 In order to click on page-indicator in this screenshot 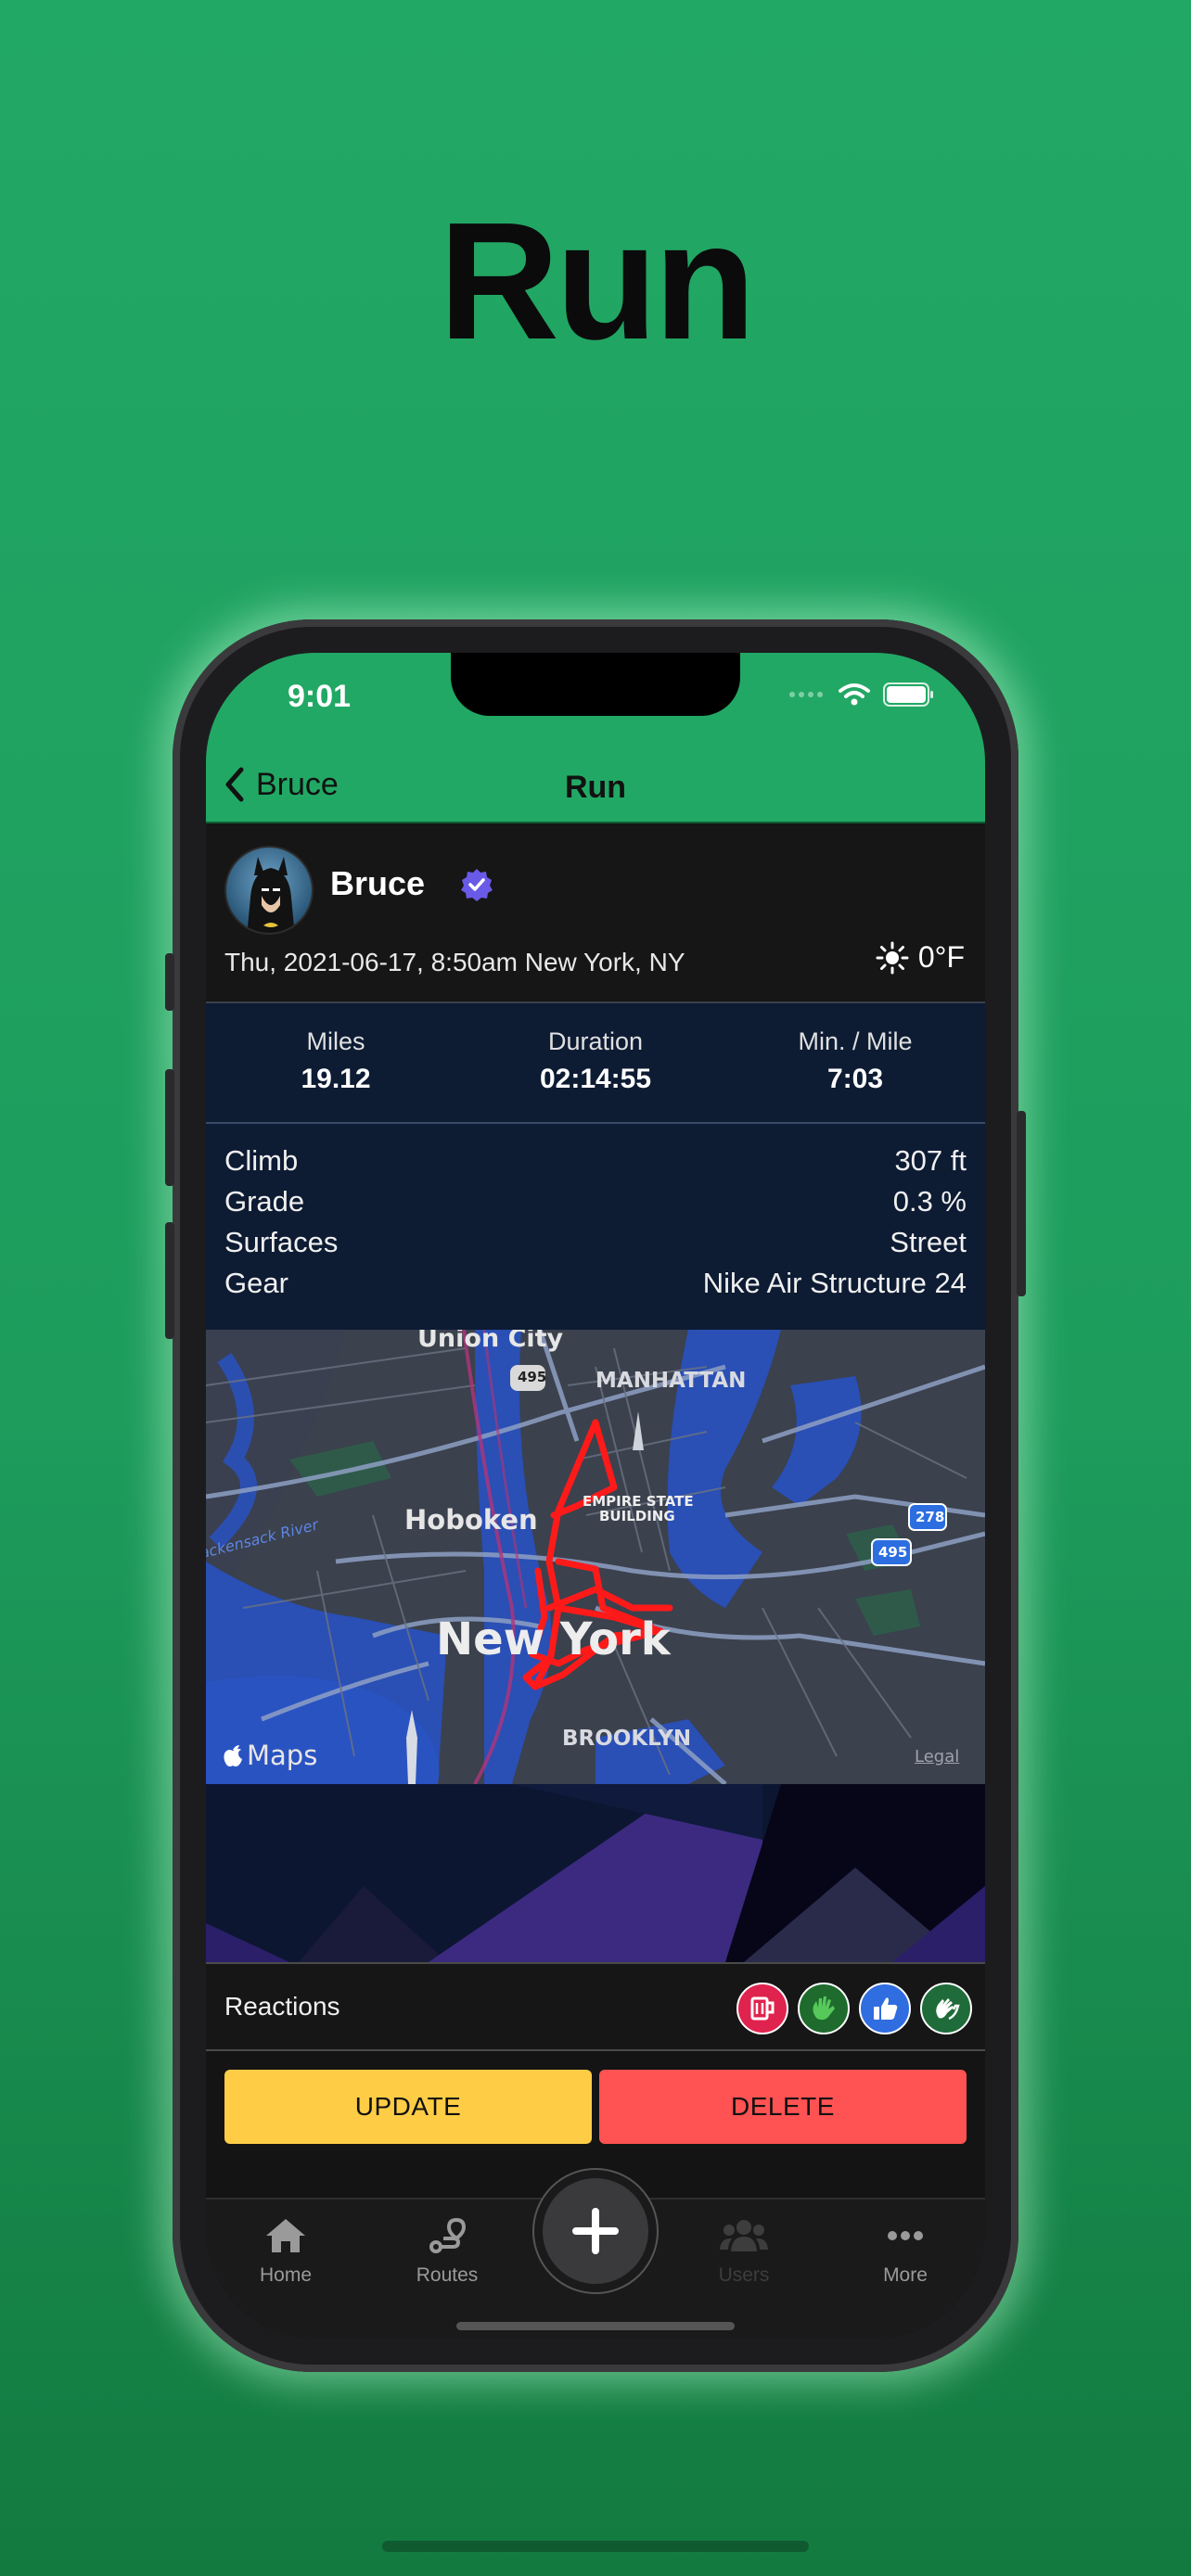, I will do `click(595, 2546)`.